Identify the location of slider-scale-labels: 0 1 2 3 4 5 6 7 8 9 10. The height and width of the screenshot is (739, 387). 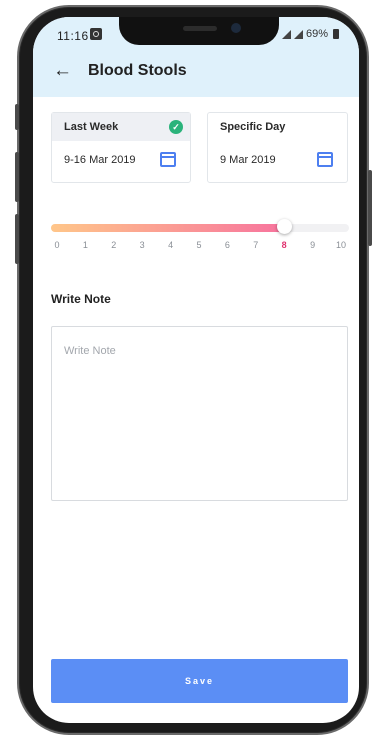
(200, 247).